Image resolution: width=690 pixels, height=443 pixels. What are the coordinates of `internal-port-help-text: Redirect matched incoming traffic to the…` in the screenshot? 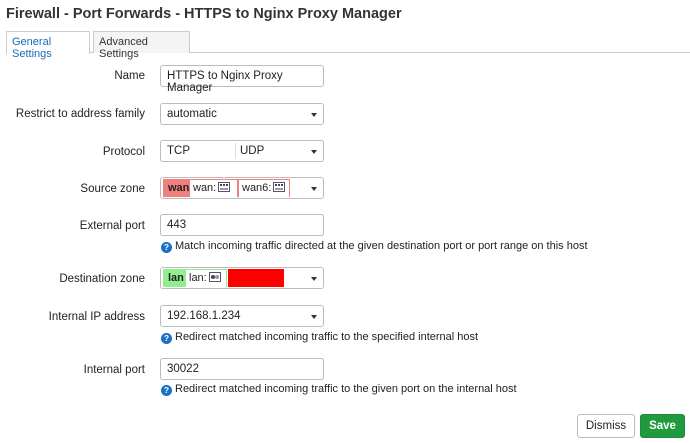 It's located at (346, 389).